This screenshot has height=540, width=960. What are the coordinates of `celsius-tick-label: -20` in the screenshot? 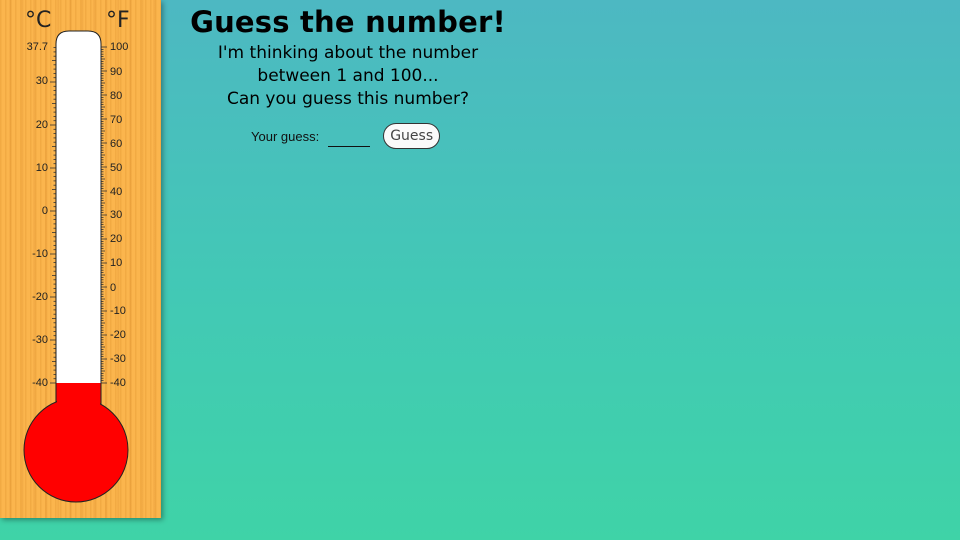 It's located at (40, 297).